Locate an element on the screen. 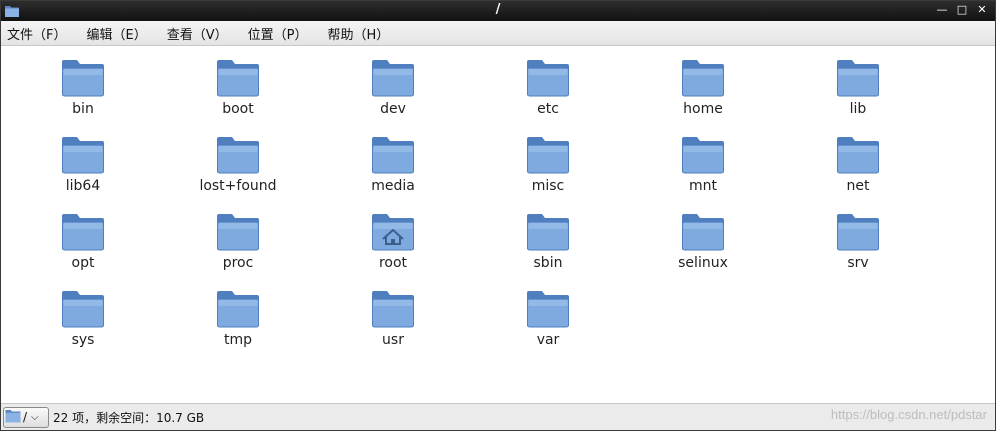 This screenshot has height=431, width=996. file-item-srv: srv is located at coordinates (858, 242).